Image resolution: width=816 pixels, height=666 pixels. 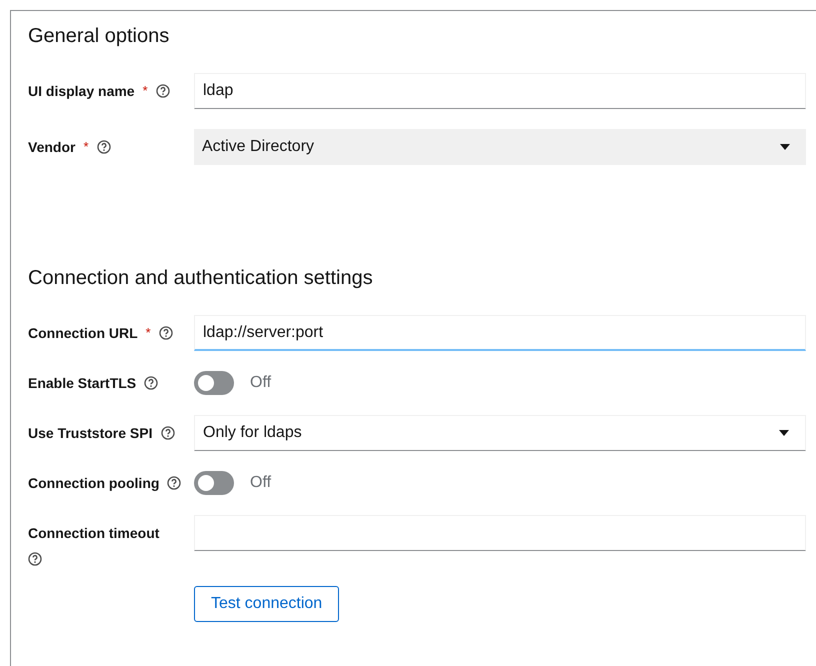 I want to click on section-heading: General options, so click(x=99, y=36).